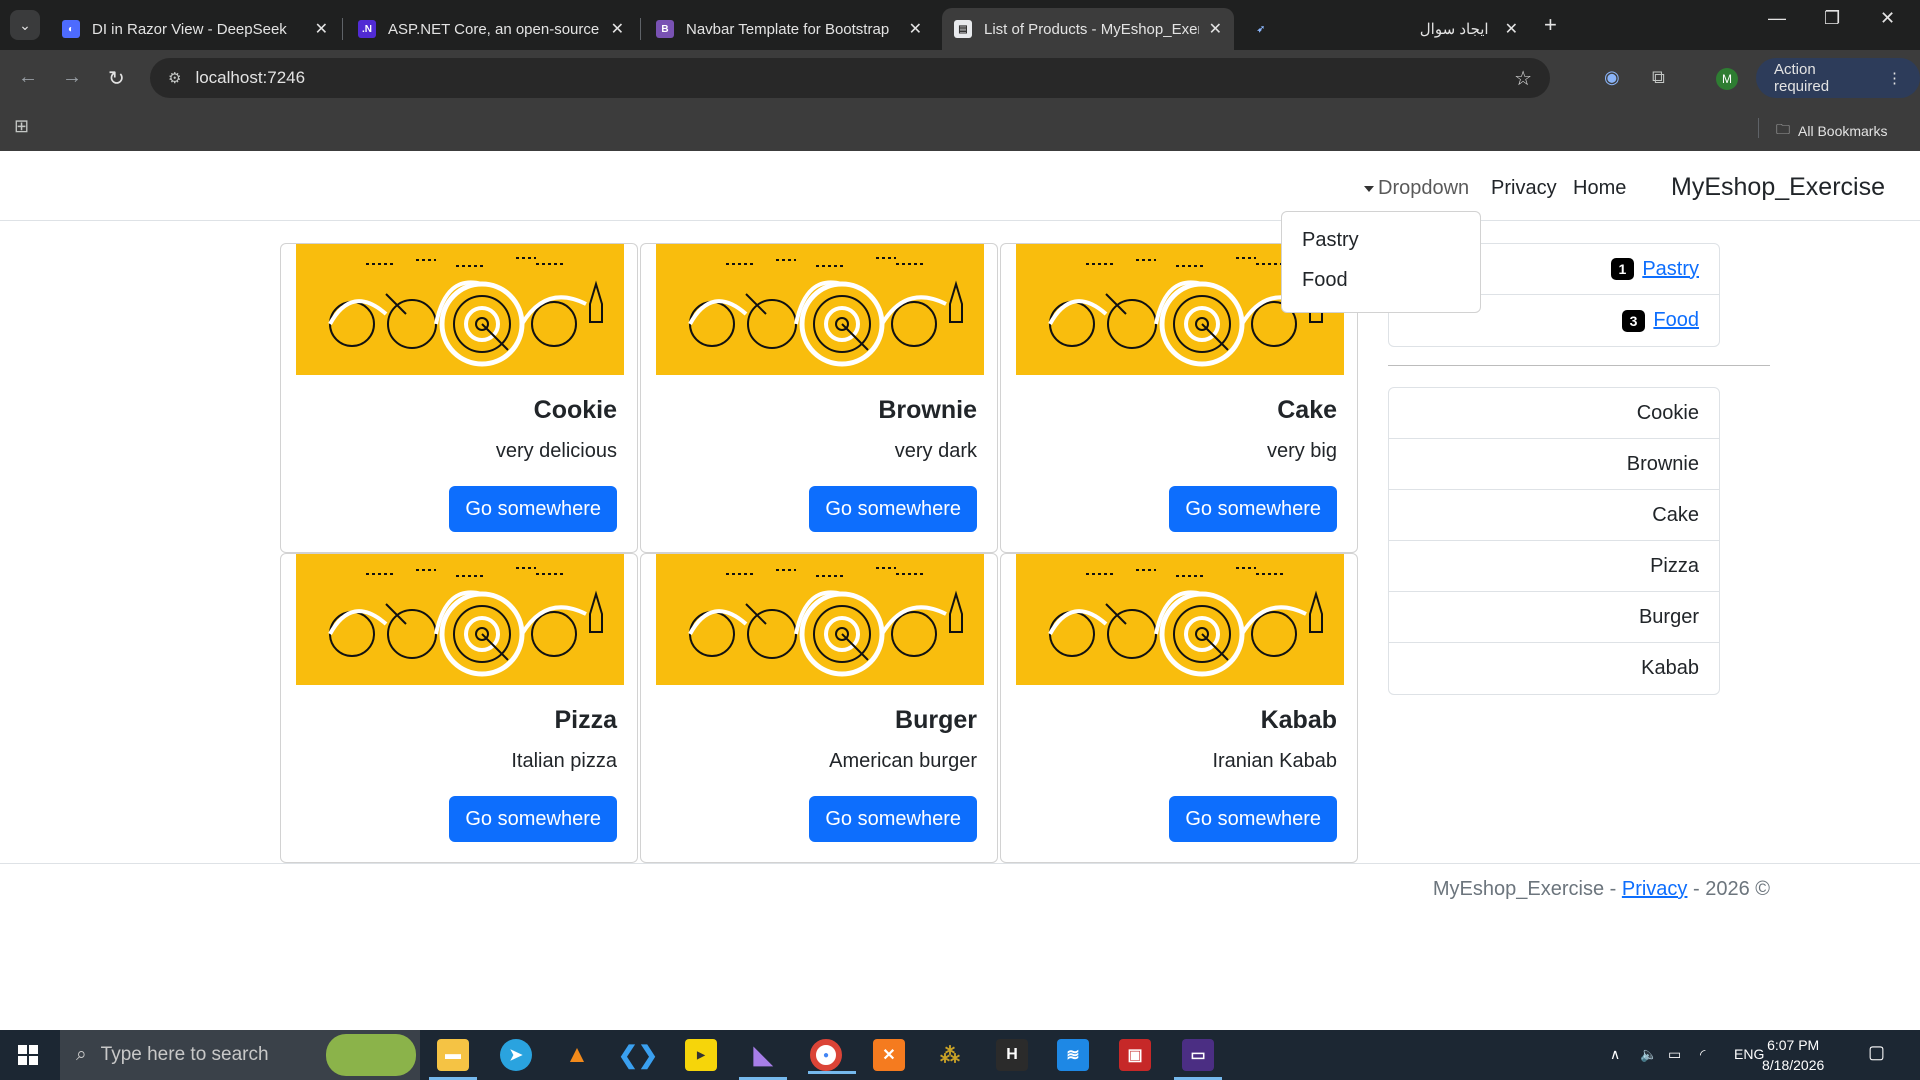  I want to click on heidisql-icon: H, so click(1012, 1055).